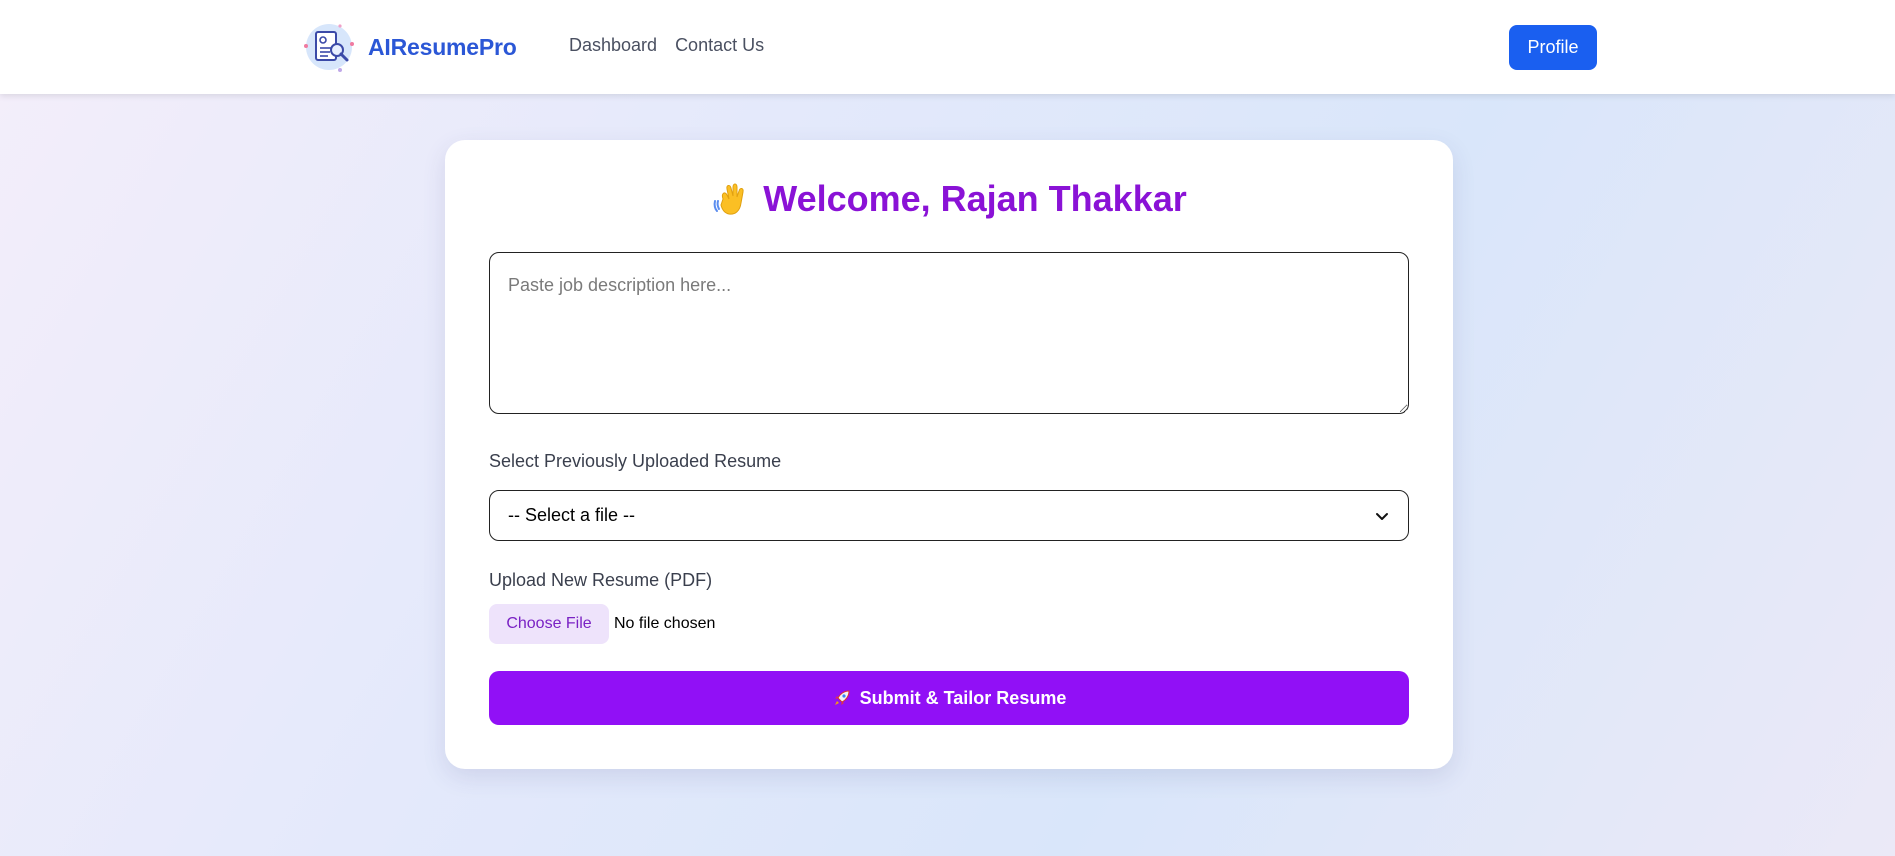 This screenshot has height=856, width=1895. I want to click on upload-resume-label: Upload New Resume (PDF), so click(601, 580).